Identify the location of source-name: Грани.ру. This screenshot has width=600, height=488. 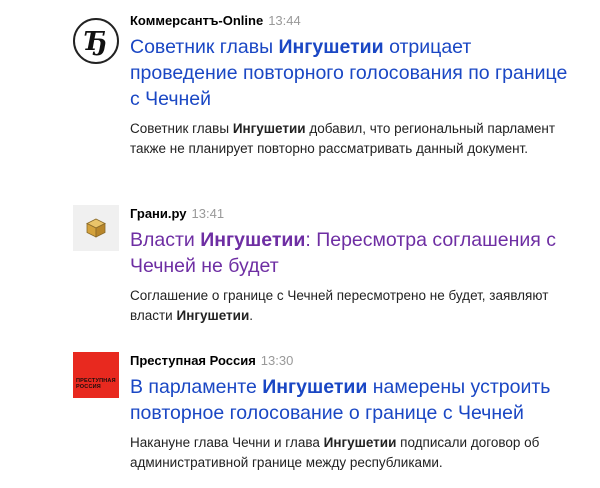
(158, 213).